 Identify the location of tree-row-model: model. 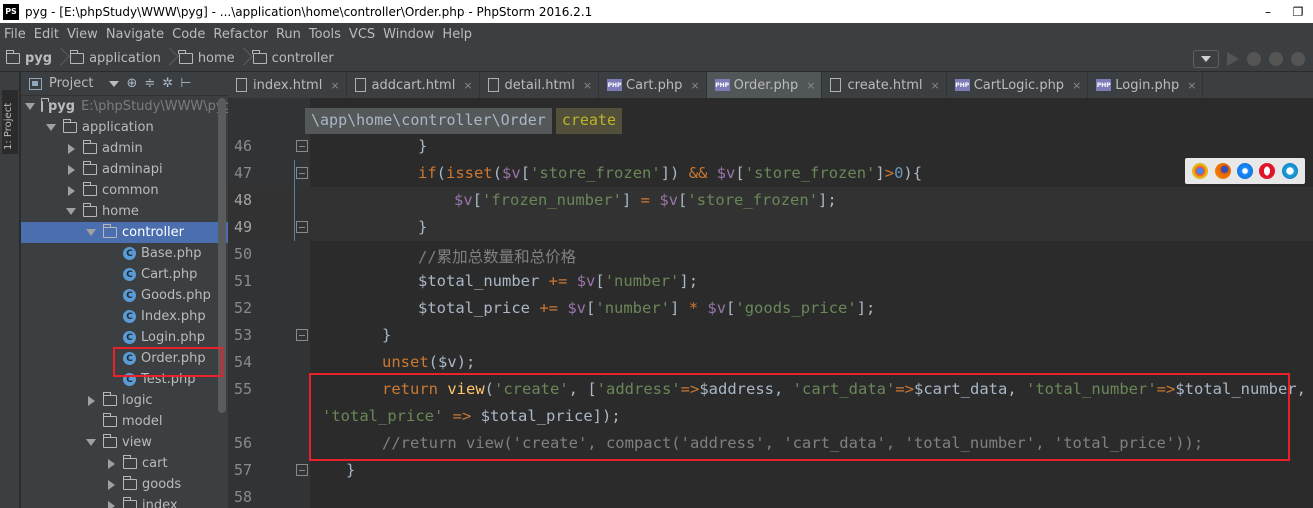
(124, 421).